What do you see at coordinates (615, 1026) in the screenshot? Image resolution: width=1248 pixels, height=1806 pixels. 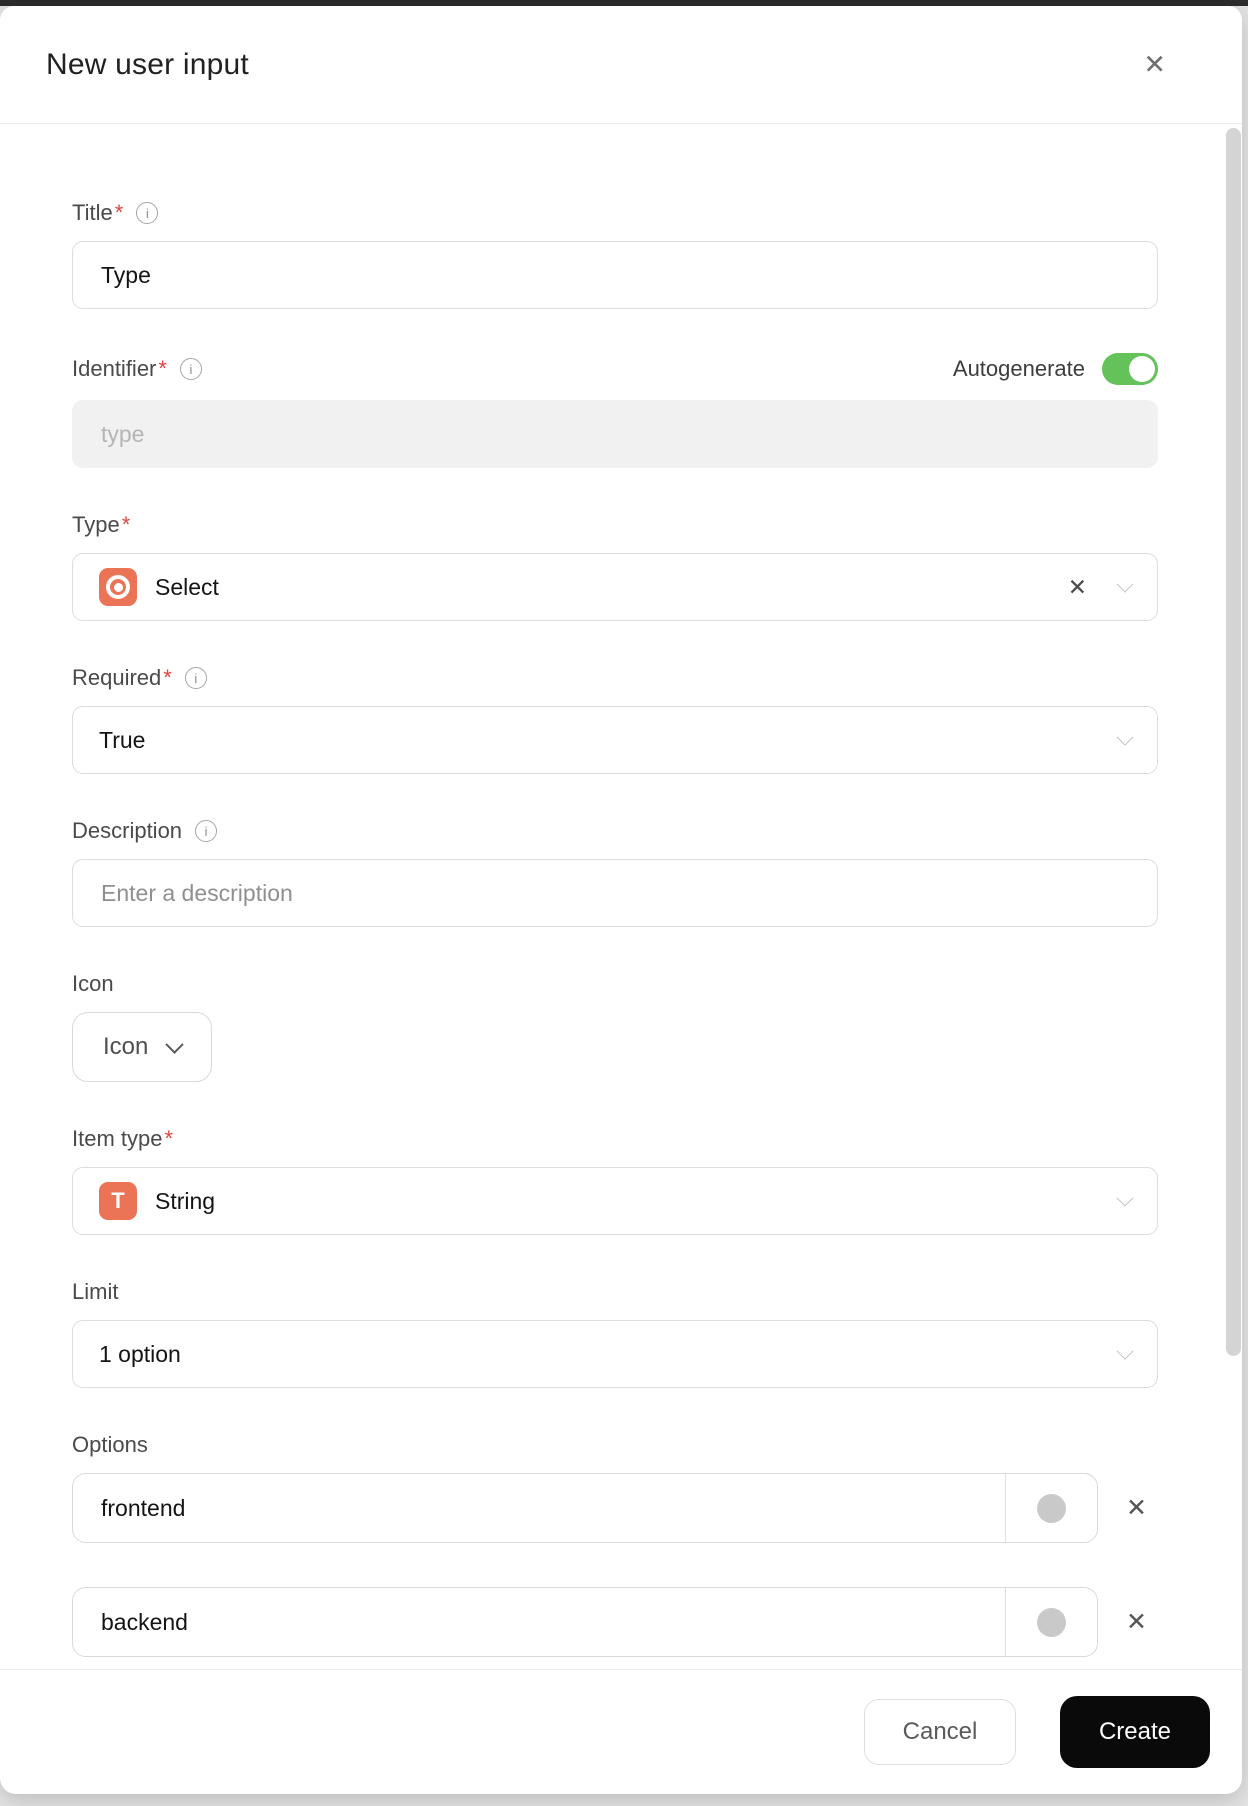 I see `field-icon: Icon Icon` at bounding box center [615, 1026].